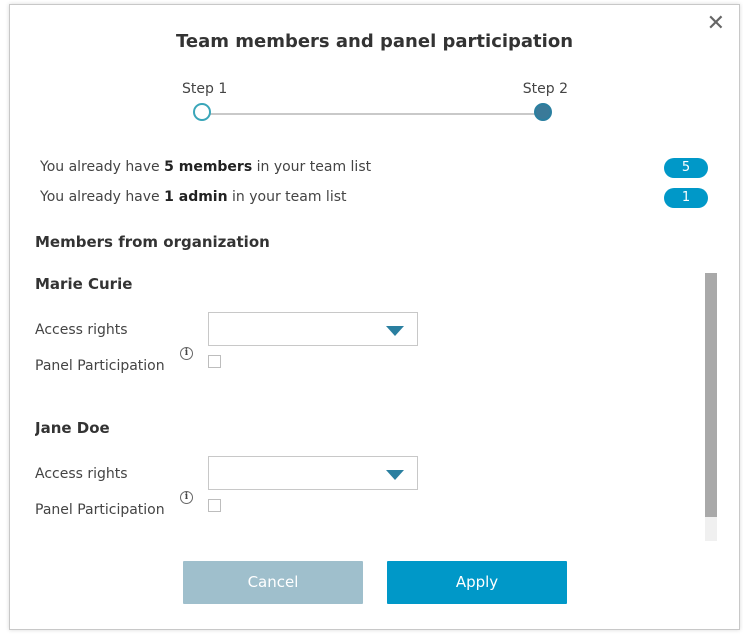 This screenshot has width=743, height=638. What do you see at coordinates (545, 89) in the screenshot?
I see `step-2-label: Step 2` at bounding box center [545, 89].